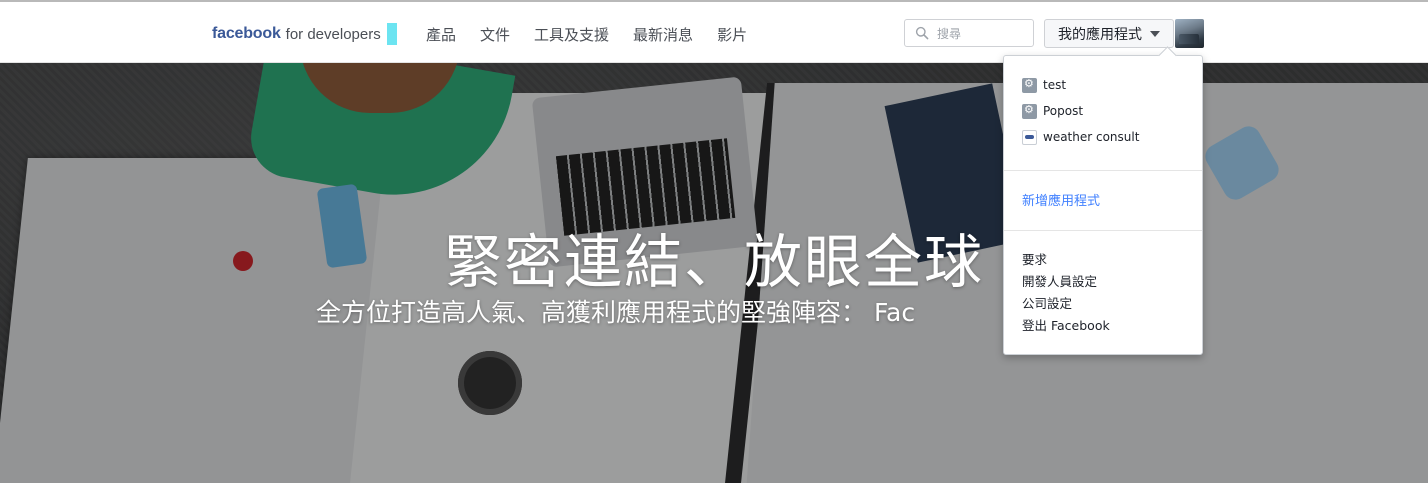 The height and width of the screenshot is (483, 1428). I want to click on facebook-for-developers-logo: facebook for developers, so click(304, 34).